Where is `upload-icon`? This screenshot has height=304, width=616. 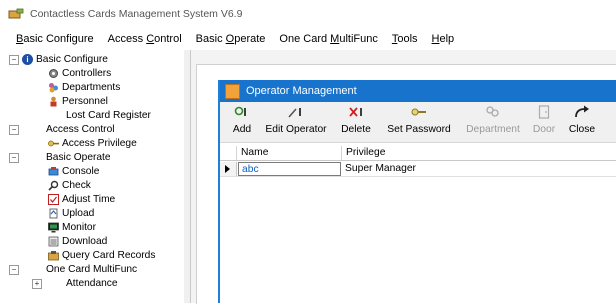
upload-icon is located at coordinates (53, 213).